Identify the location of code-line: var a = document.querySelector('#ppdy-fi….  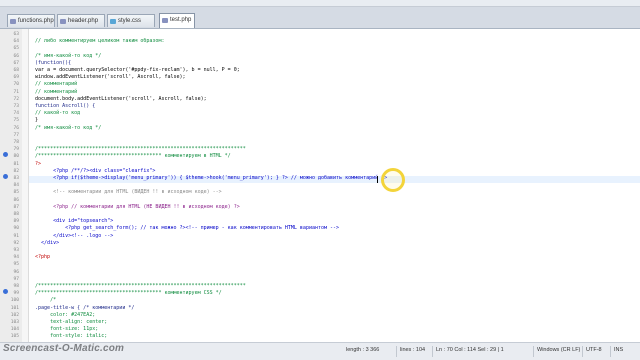
(134, 70).